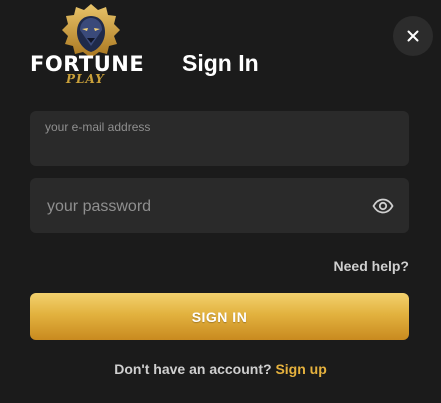 The image size is (441, 403). I want to click on close-button, so click(413, 36).